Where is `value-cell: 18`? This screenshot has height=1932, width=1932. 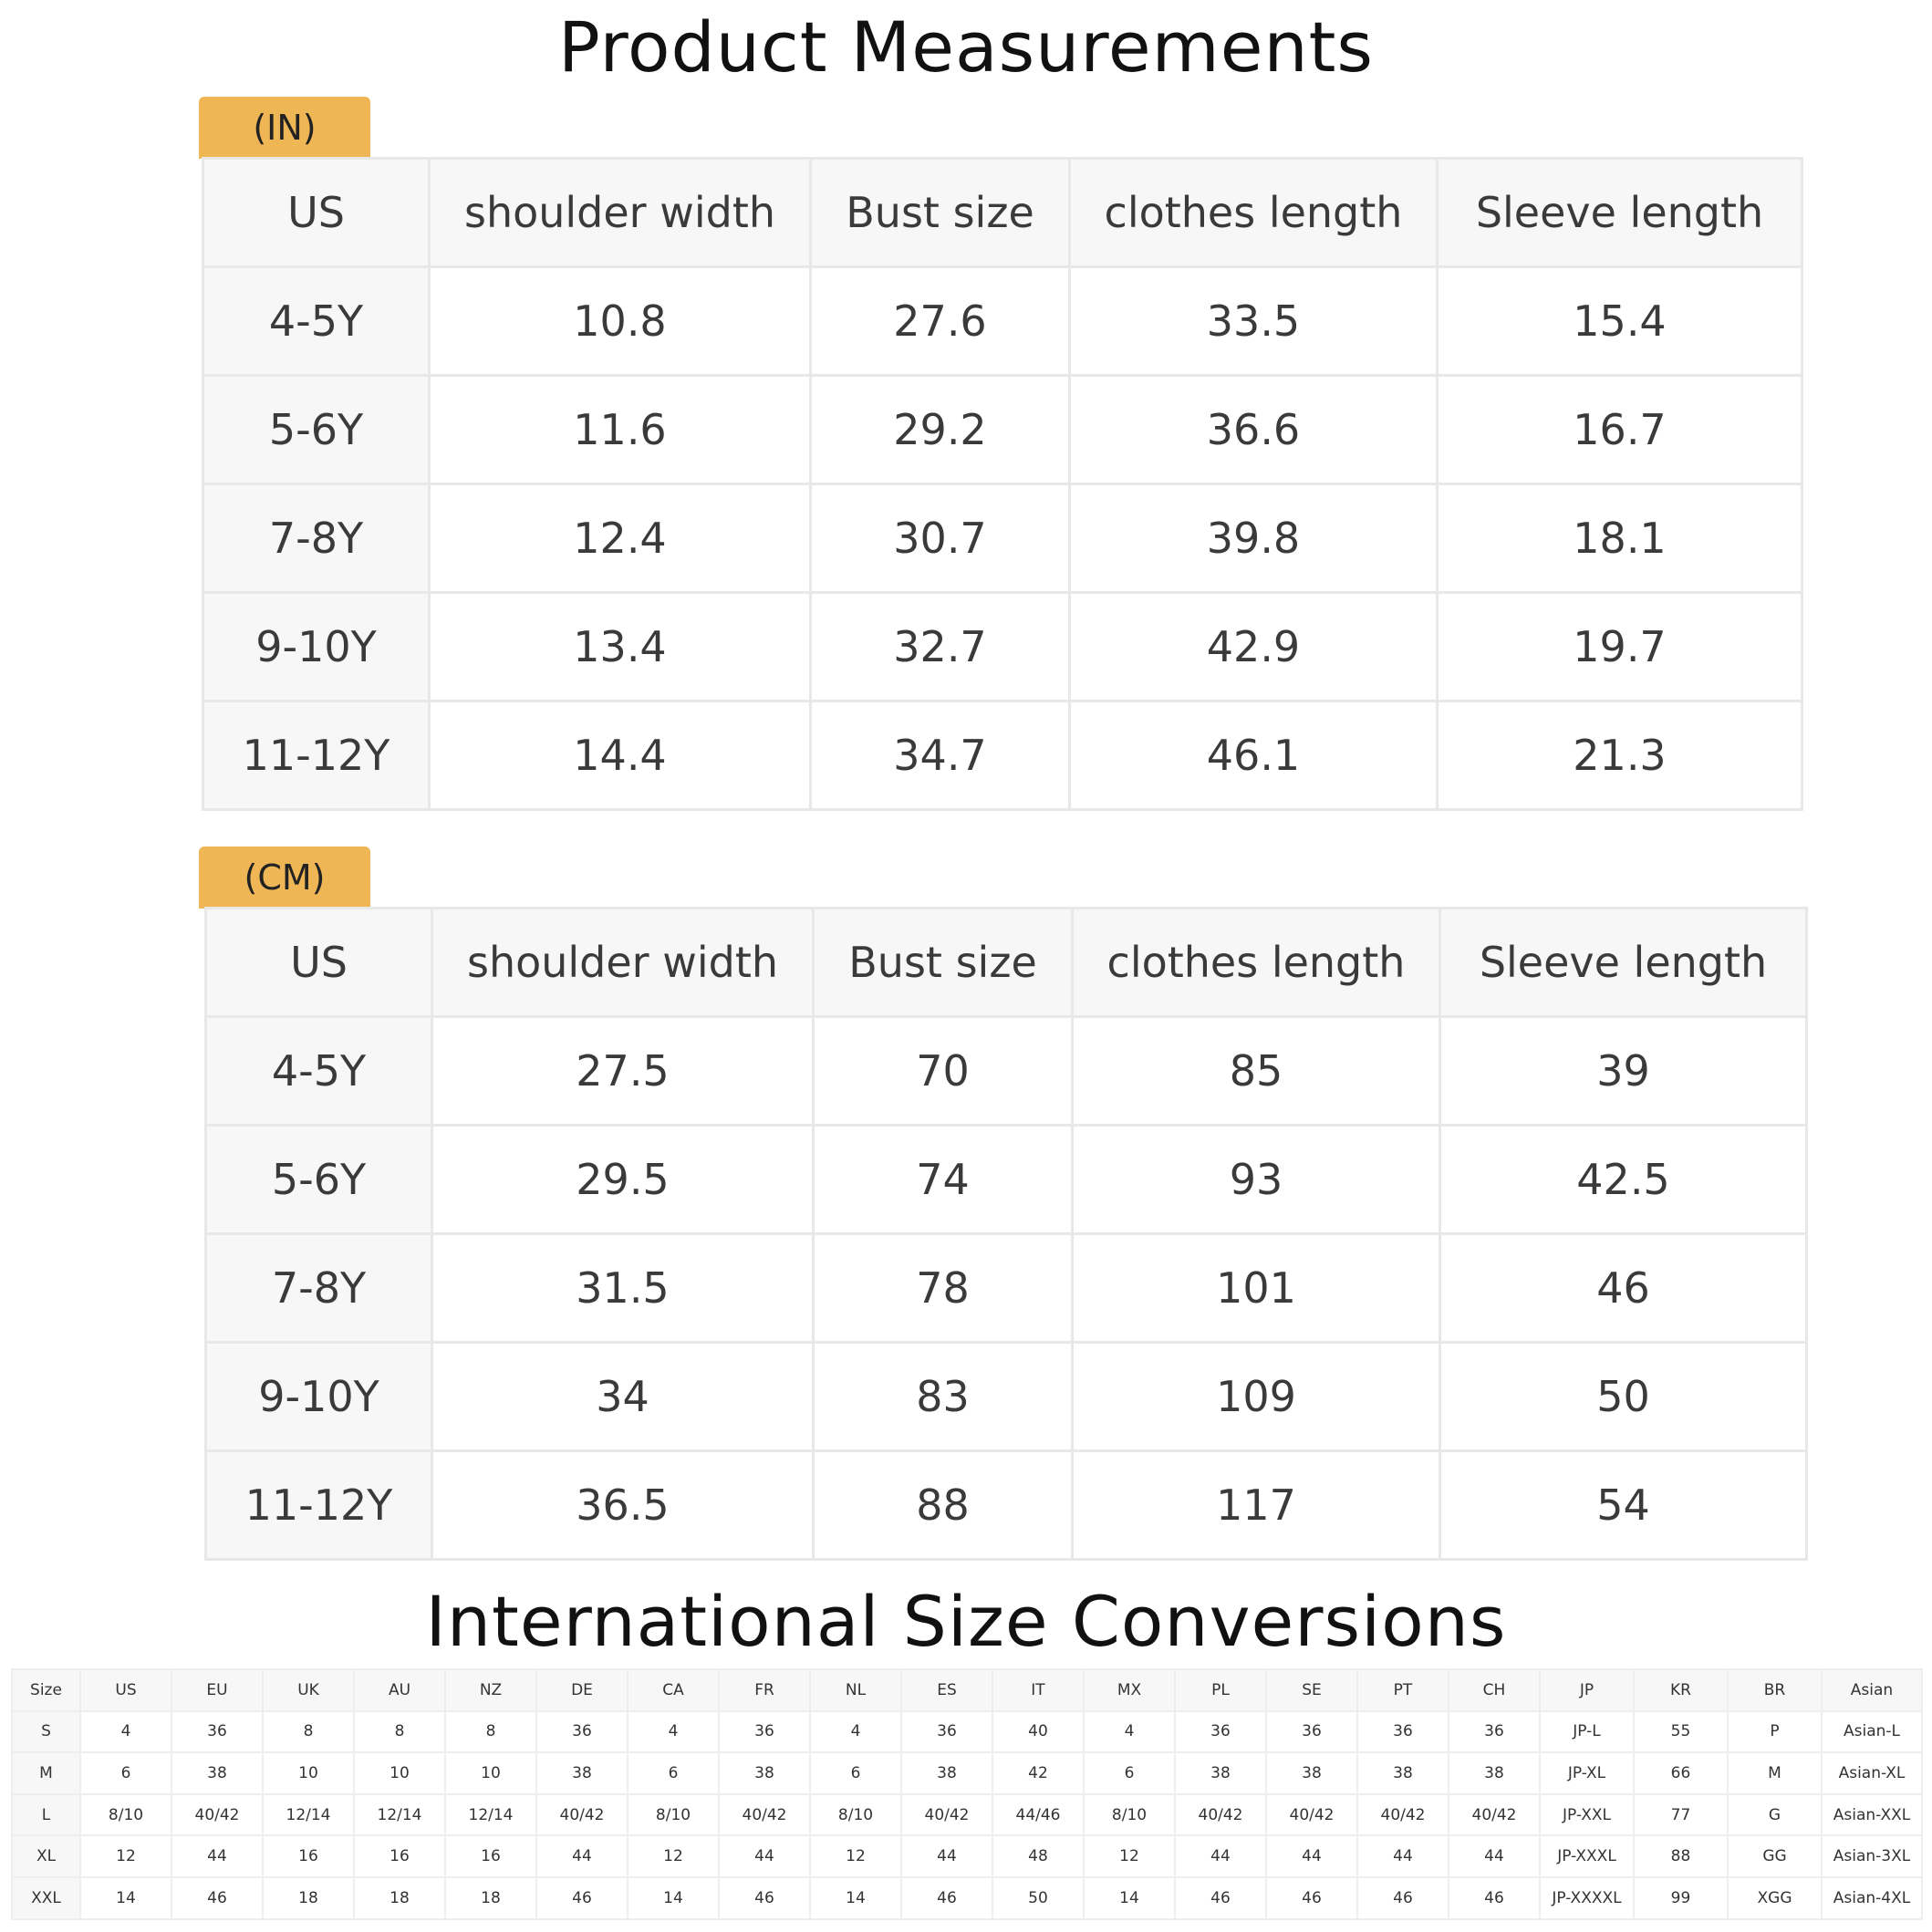
value-cell: 18 is located at coordinates (399, 1898).